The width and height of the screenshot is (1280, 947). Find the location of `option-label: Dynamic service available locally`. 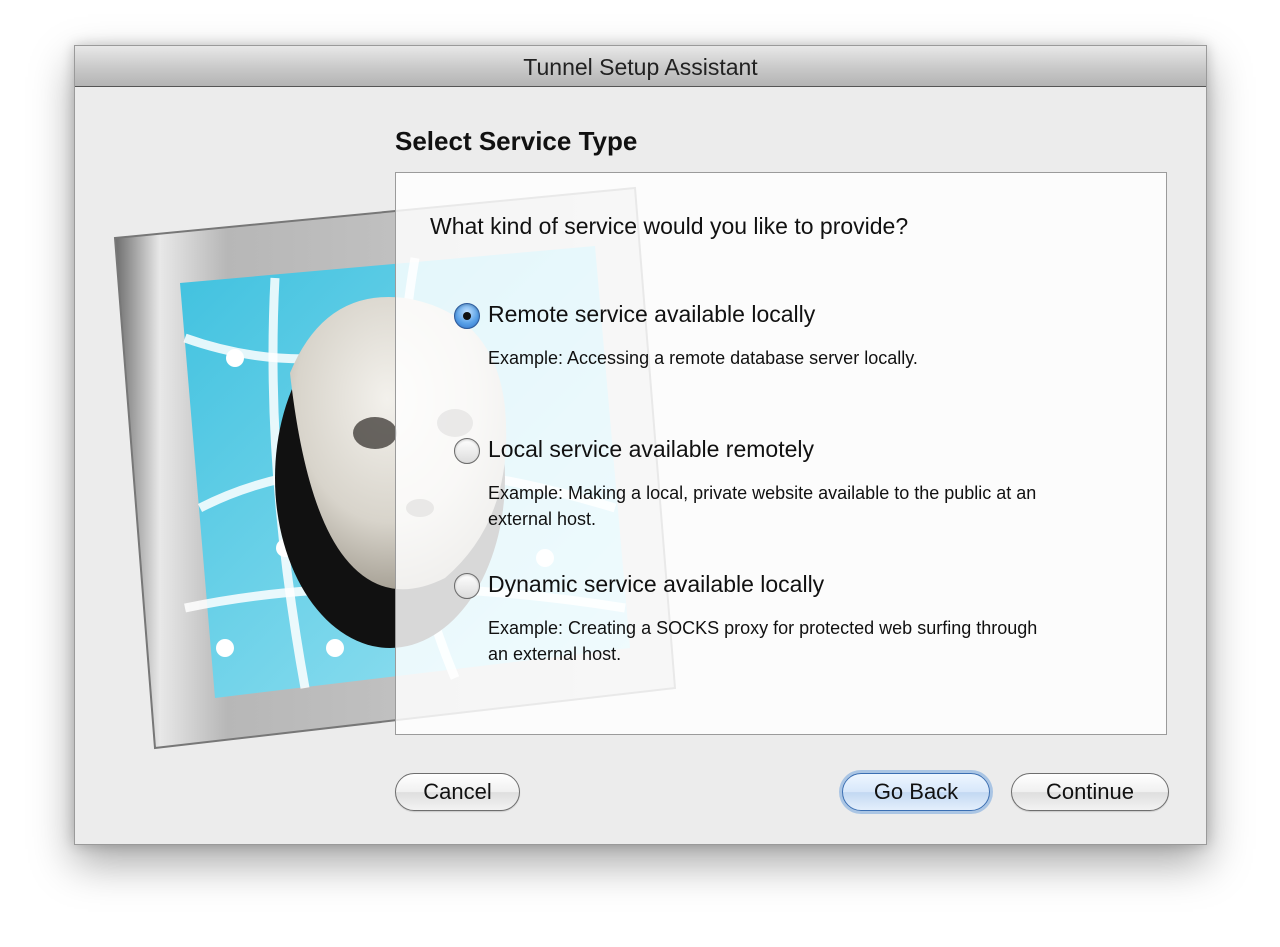

option-label: Dynamic service available locally is located at coordinates (656, 584).